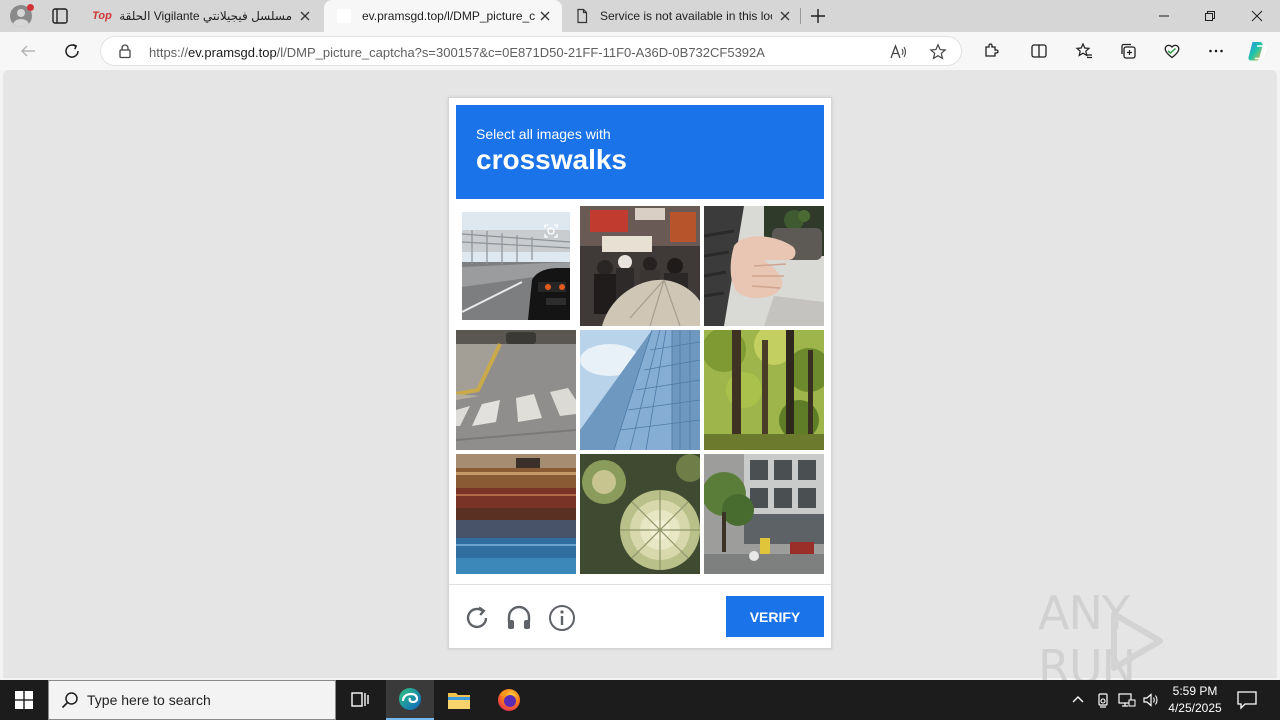  I want to click on captcha-instruction: Select all images with, so click(543, 134).